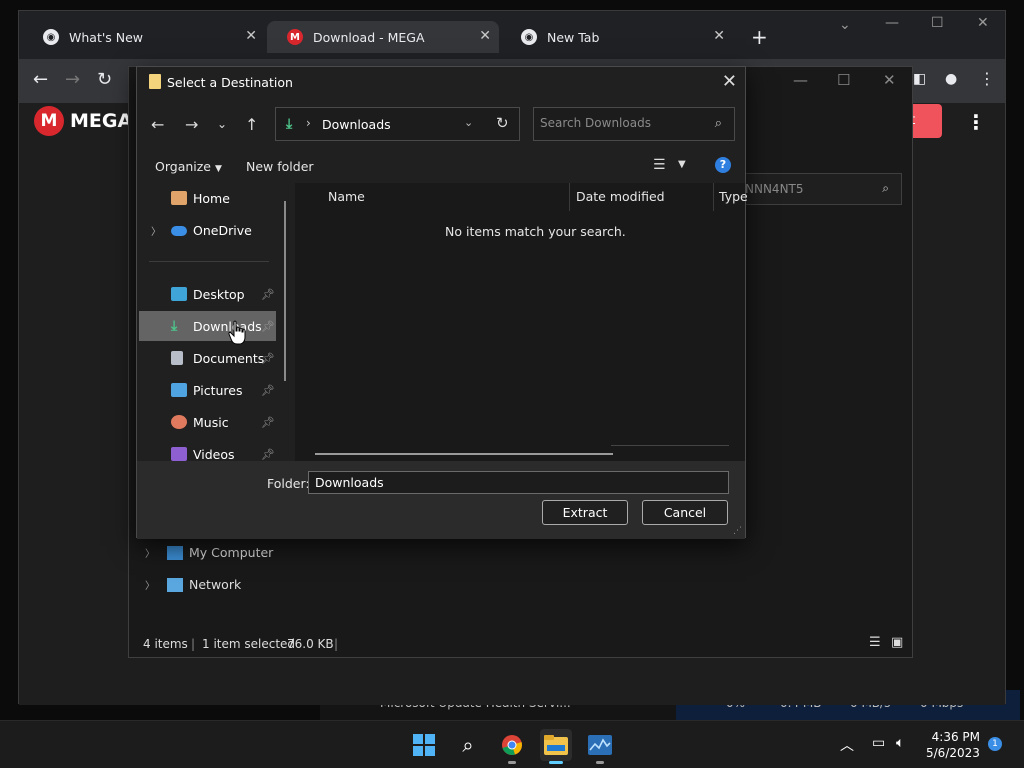  What do you see at coordinates (288, 483) in the screenshot?
I see `folder-label: Folder:` at bounding box center [288, 483].